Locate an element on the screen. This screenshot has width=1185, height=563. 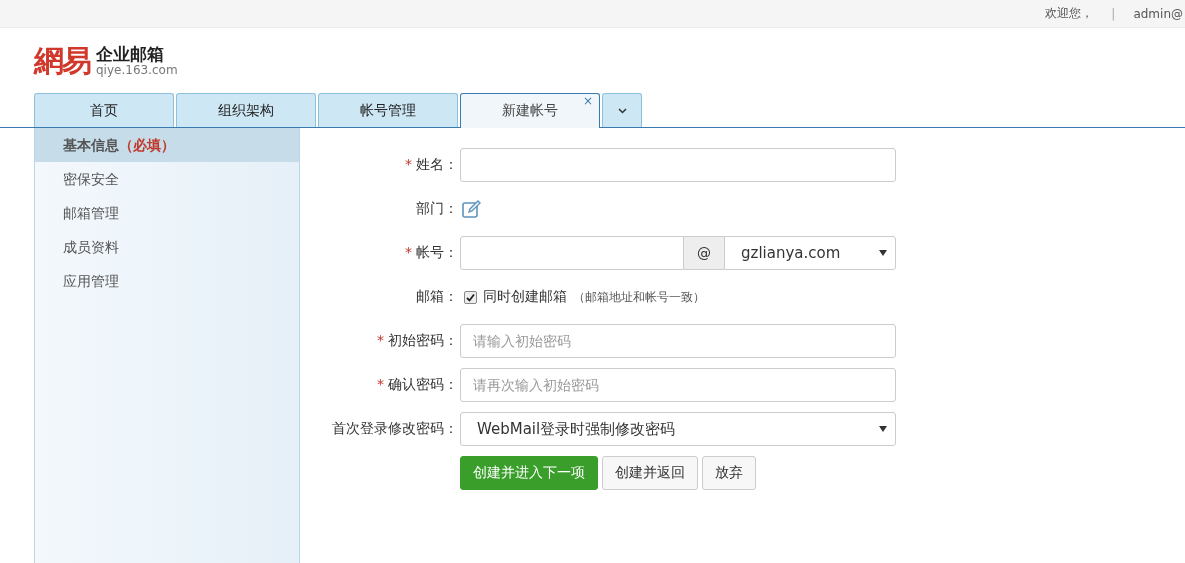
field-label: 邮箱： is located at coordinates (437, 296).